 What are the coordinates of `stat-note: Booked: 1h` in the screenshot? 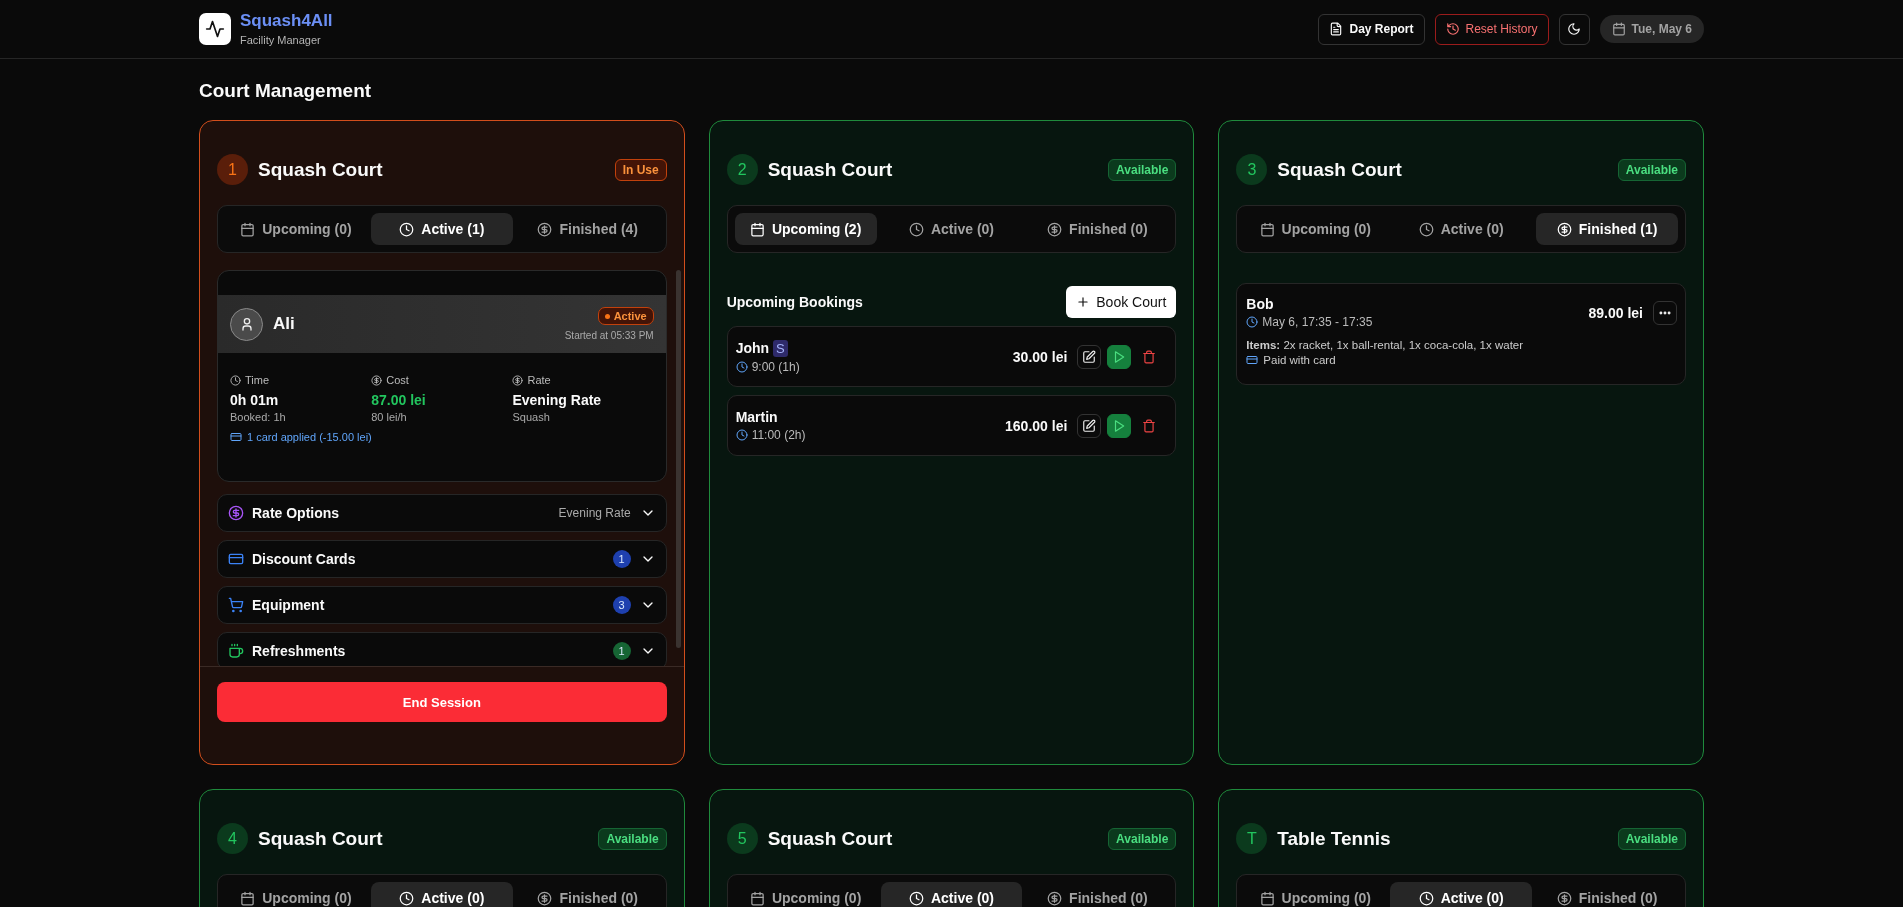 It's located at (258, 417).